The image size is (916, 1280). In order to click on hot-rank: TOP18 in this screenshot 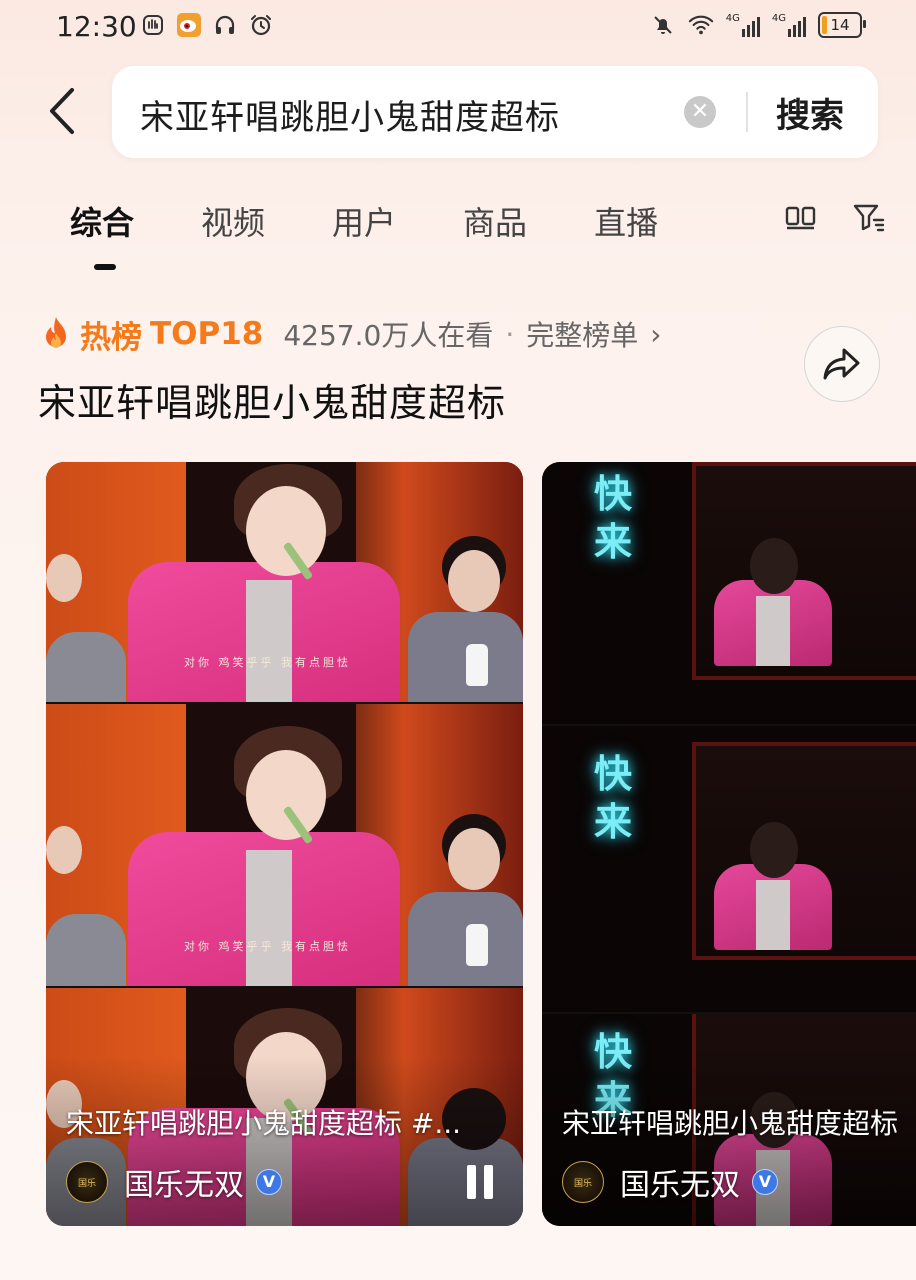, I will do `click(207, 334)`.